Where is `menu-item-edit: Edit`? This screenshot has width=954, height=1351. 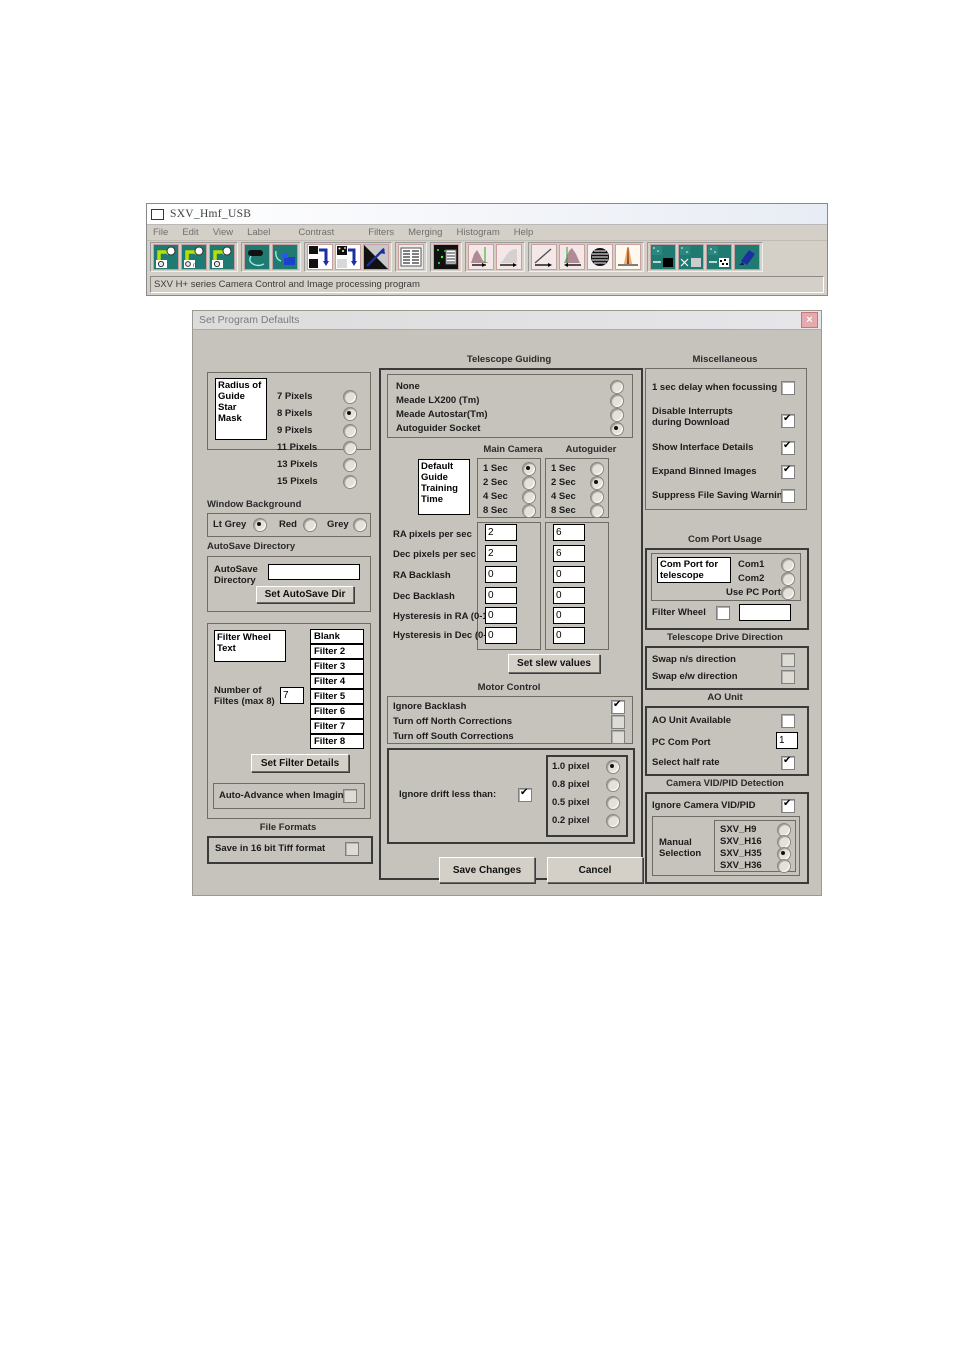 menu-item-edit: Edit is located at coordinates (190, 232).